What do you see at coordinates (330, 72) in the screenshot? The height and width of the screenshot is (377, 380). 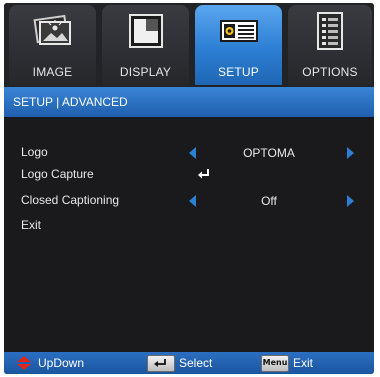 I see `tab-options-label: OPTIONS` at bounding box center [330, 72].